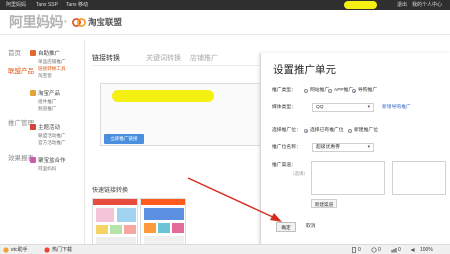 The height and width of the screenshot is (254, 450). Describe the element at coordinates (399, 250) in the screenshot. I see `taskbar-count-3: 0` at that location.